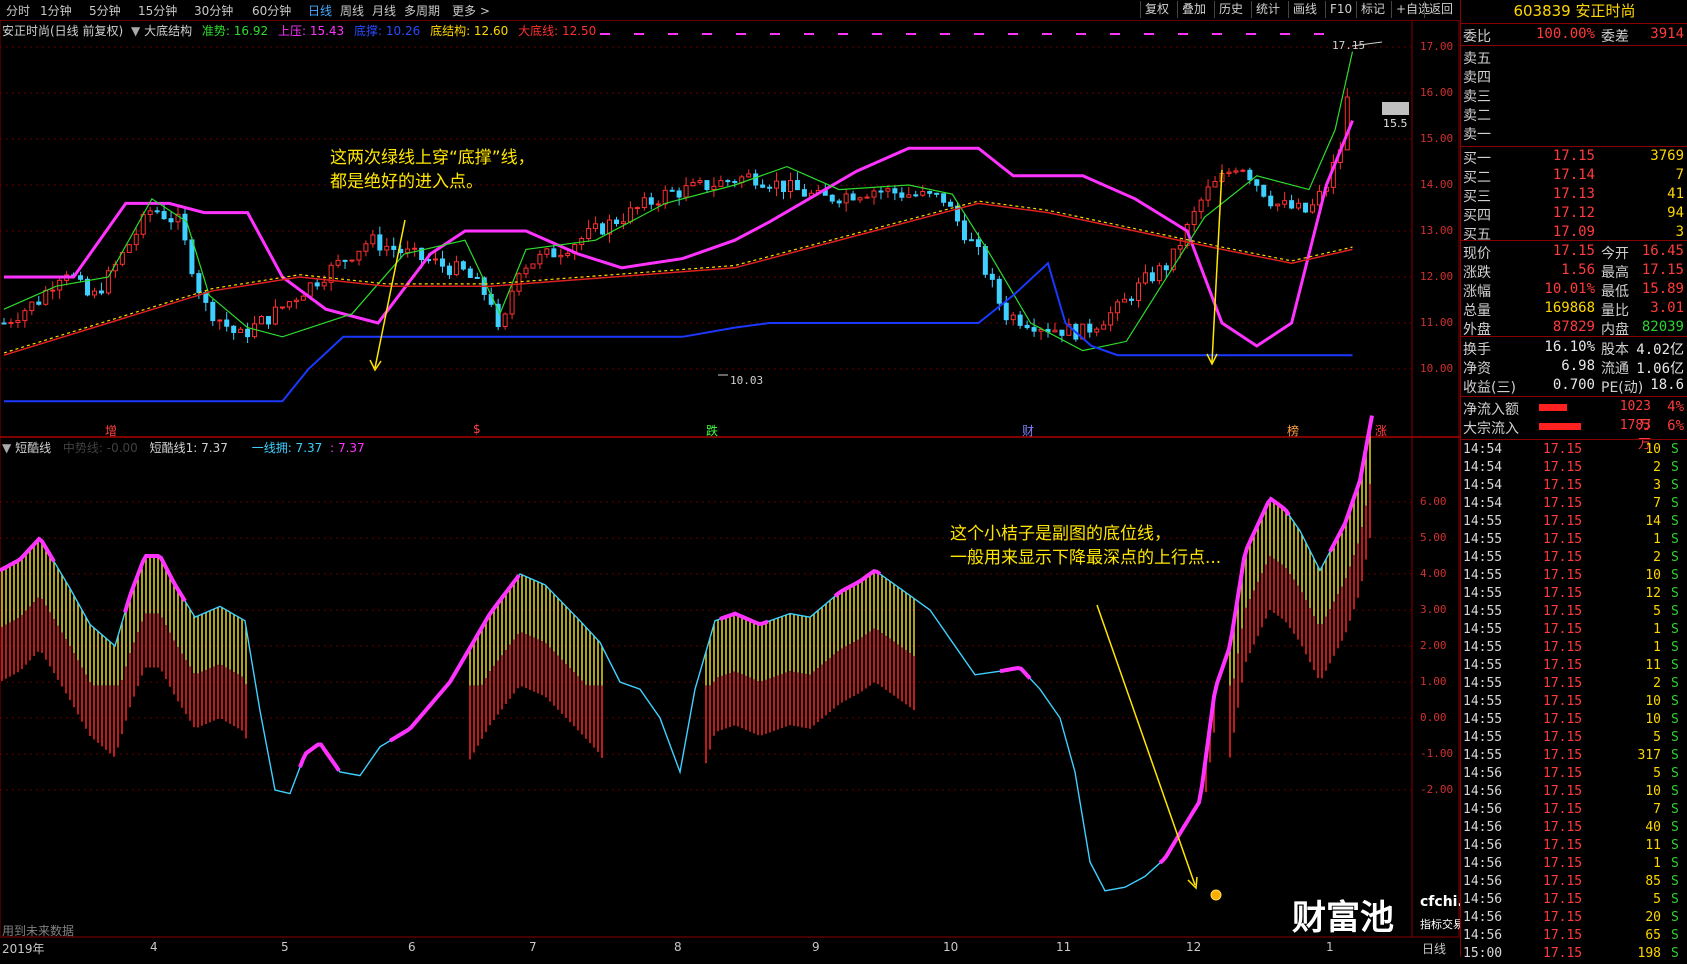  What do you see at coordinates (454, 658) in the screenshot?
I see `osc-magenta-segment` at bounding box center [454, 658].